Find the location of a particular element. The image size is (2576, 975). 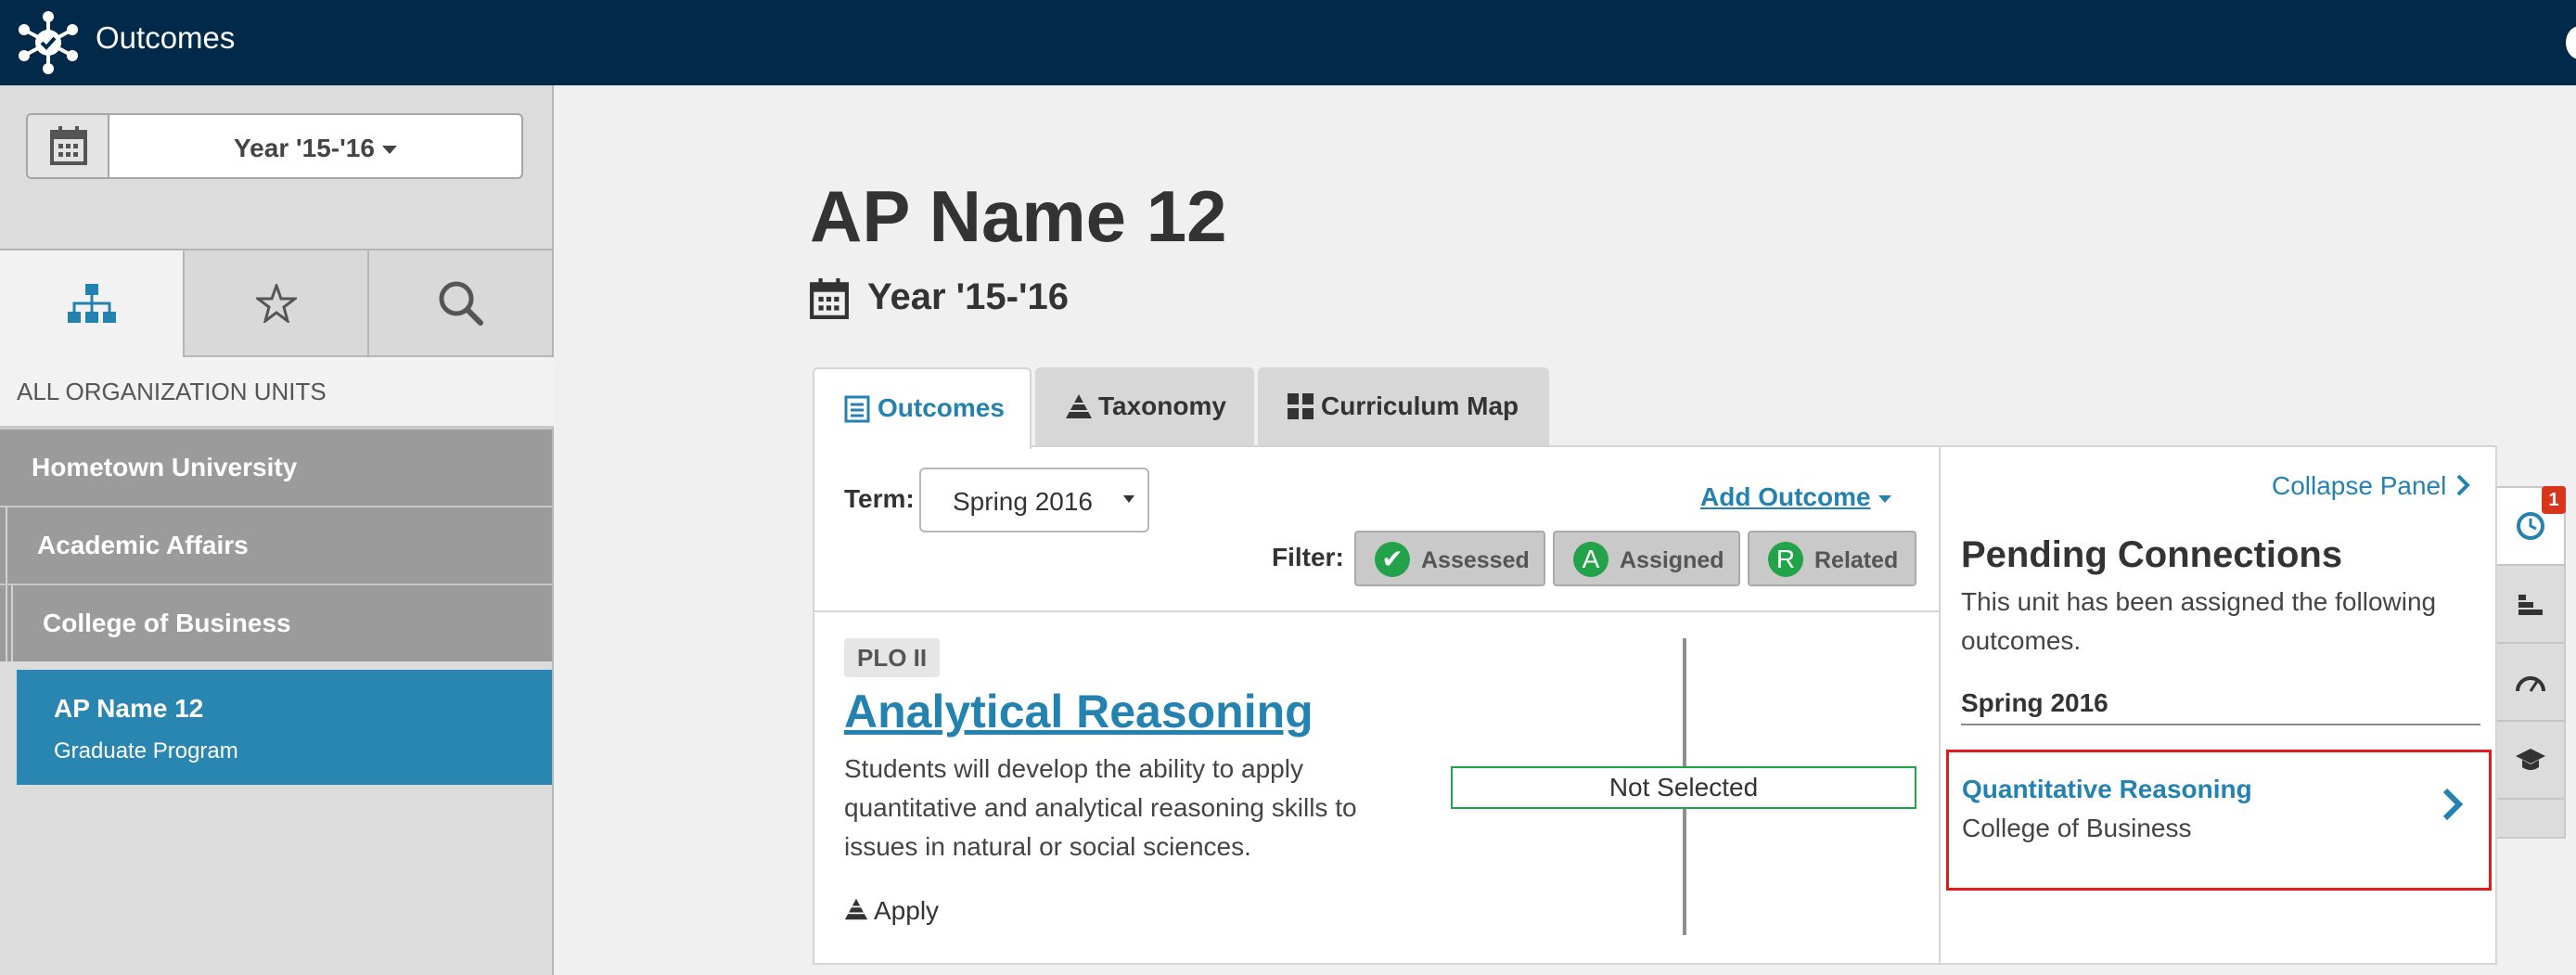

tab-hierarchy is located at coordinates (92, 303).